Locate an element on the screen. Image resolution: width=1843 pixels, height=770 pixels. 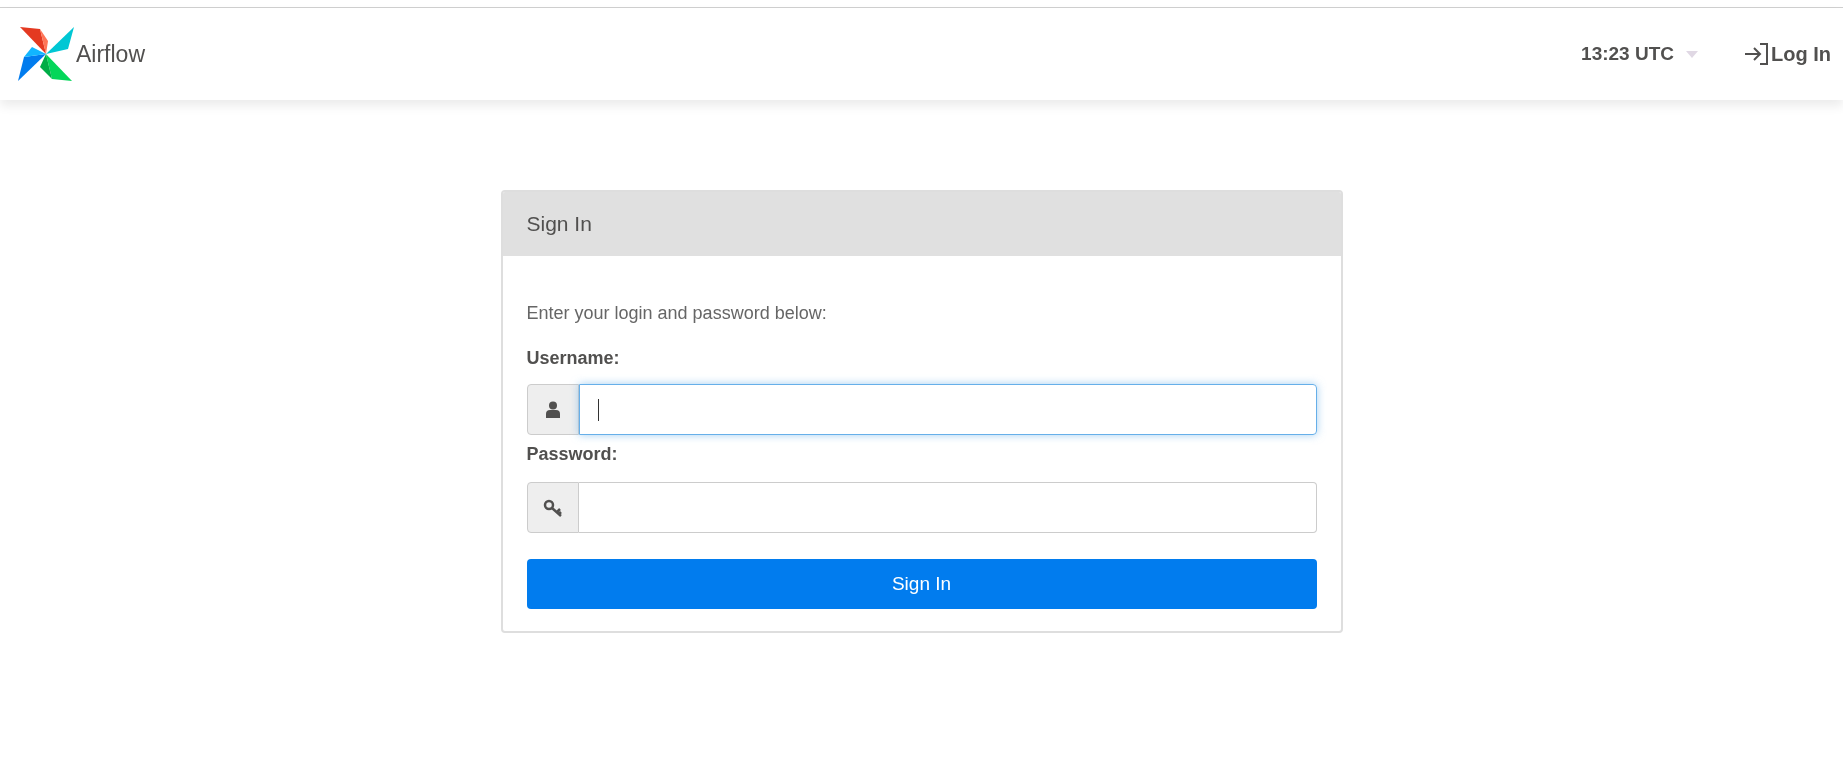
login-link: Log In is located at coordinates (1787, 54).